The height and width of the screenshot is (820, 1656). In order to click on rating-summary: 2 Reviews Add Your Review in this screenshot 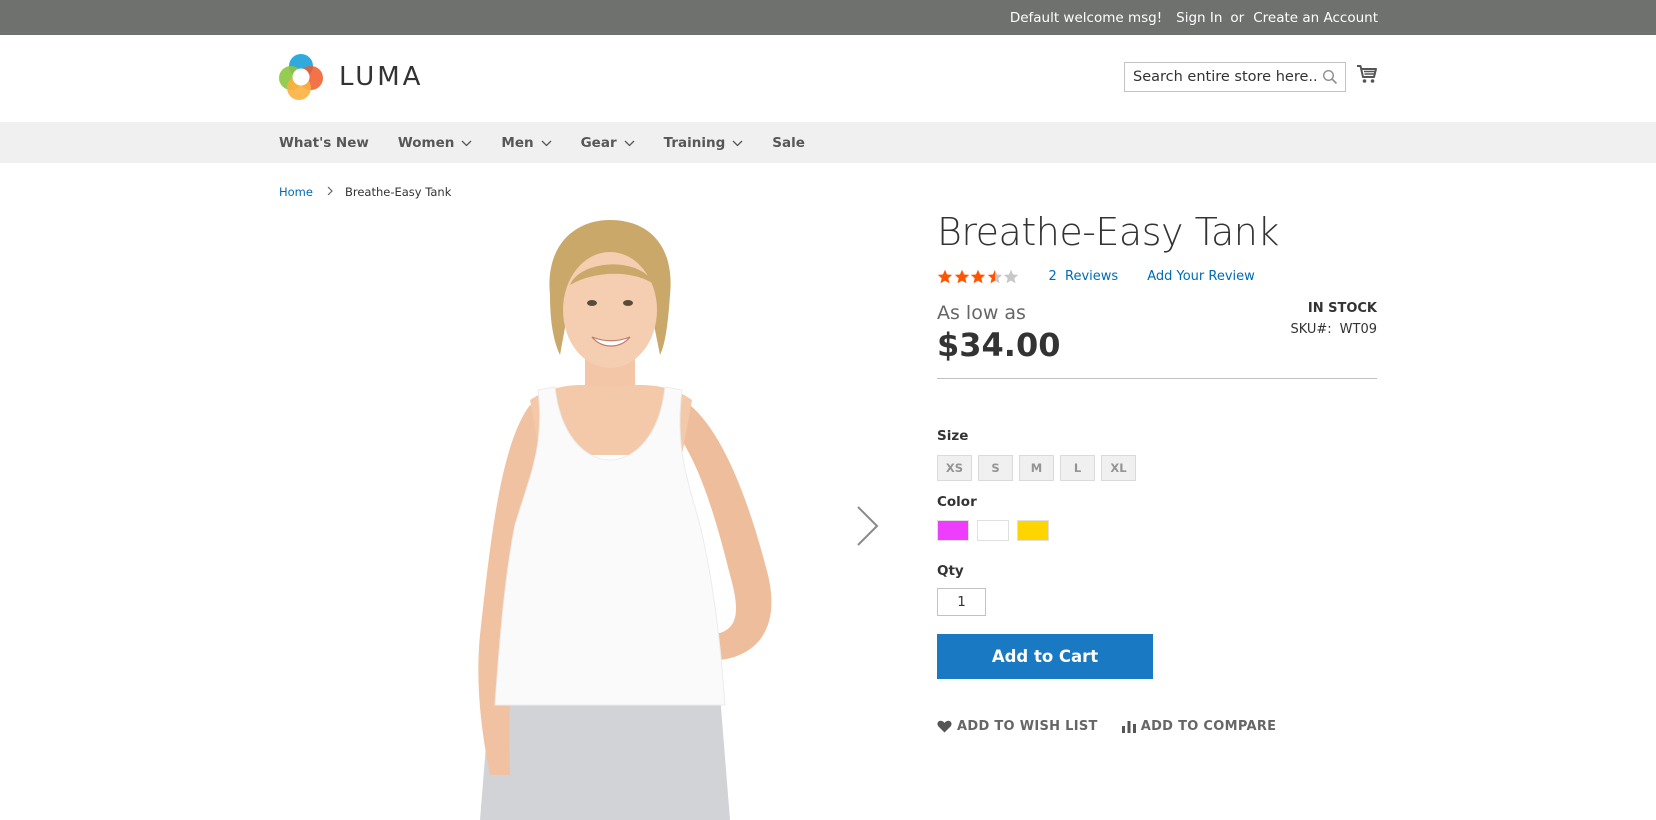, I will do `click(1096, 276)`.